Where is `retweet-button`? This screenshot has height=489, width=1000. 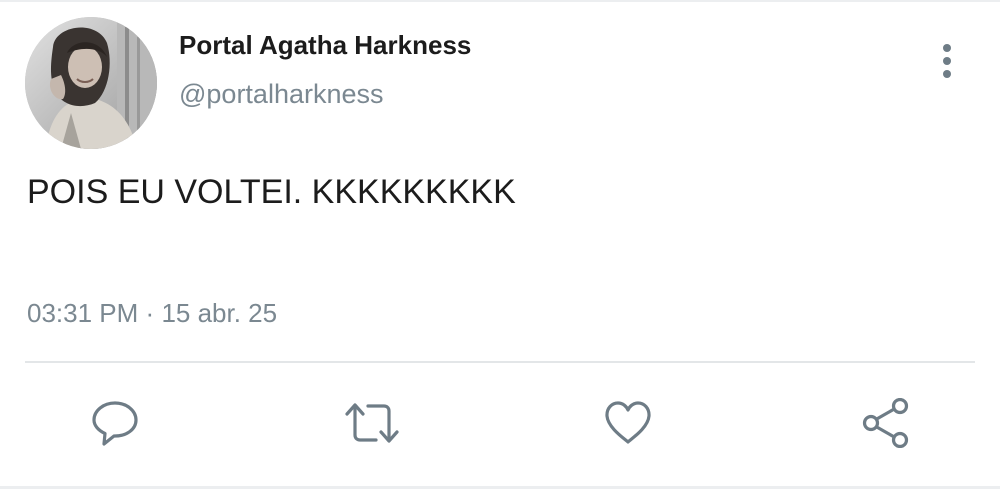 retweet-button is located at coordinates (371, 423).